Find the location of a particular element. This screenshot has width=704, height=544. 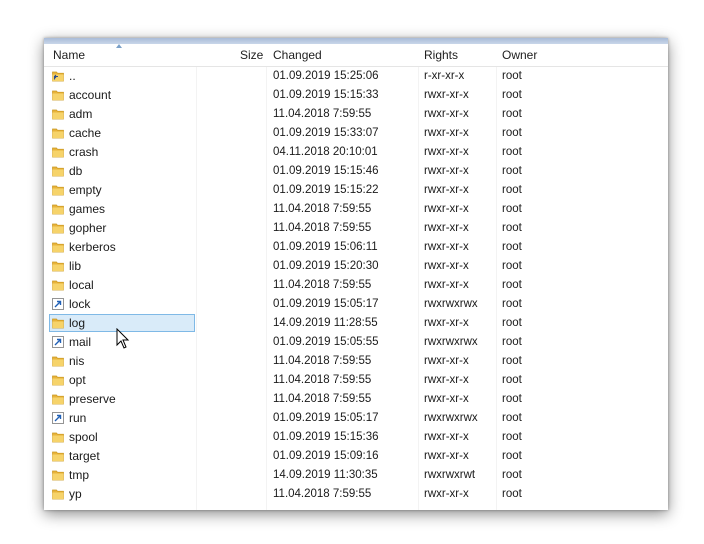

file-name: tmp is located at coordinates (79, 475).